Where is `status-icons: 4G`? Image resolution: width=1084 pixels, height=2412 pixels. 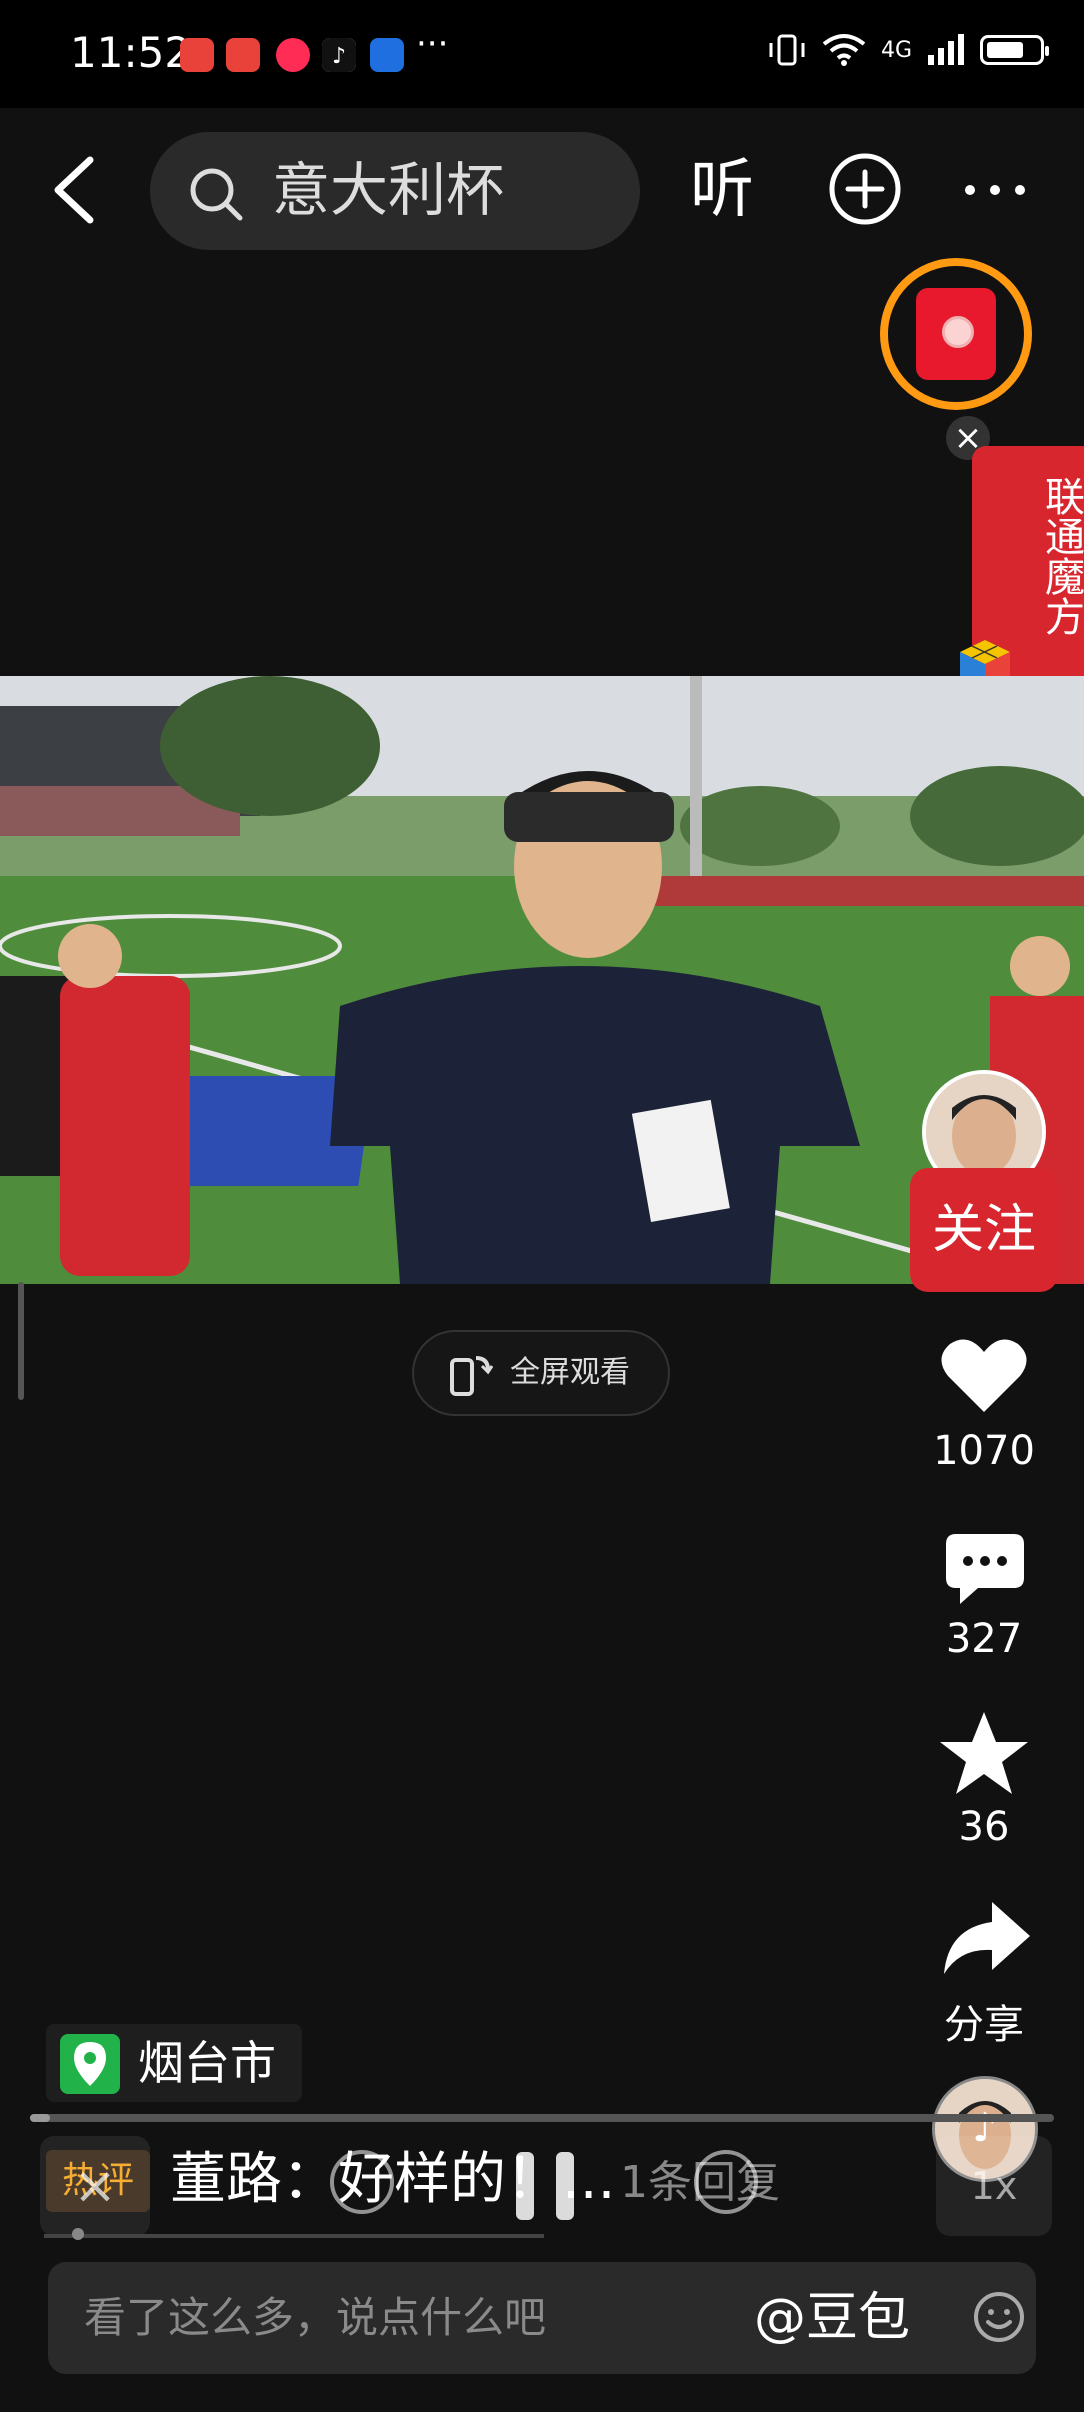 status-icons: 4G is located at coordinates (908, 50).